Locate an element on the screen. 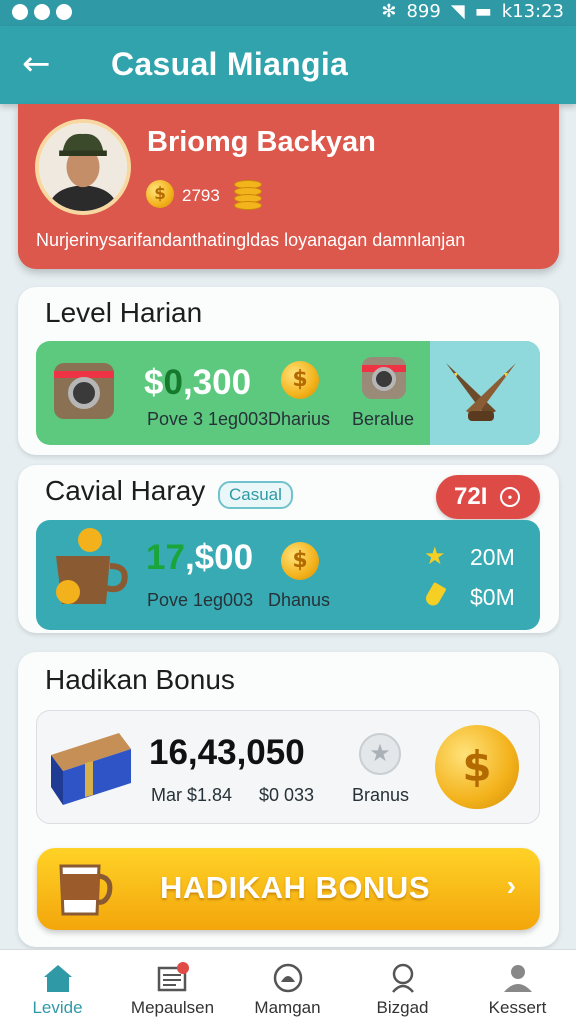 This screenshot has height=1024, width=576. avatar-image is located at coordinates (83, 167).